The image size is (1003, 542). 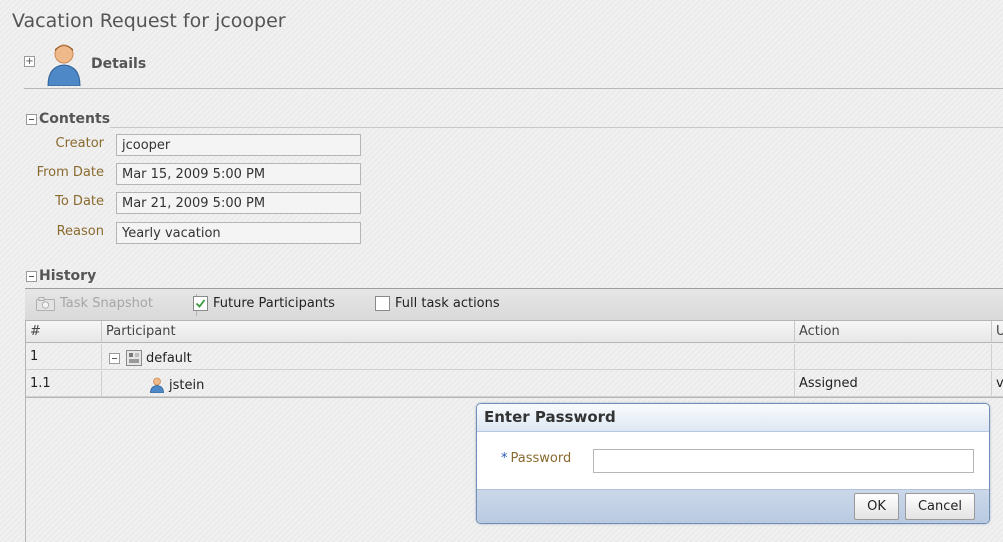 I want to click on history-header: History, so click(x=61, y=276).